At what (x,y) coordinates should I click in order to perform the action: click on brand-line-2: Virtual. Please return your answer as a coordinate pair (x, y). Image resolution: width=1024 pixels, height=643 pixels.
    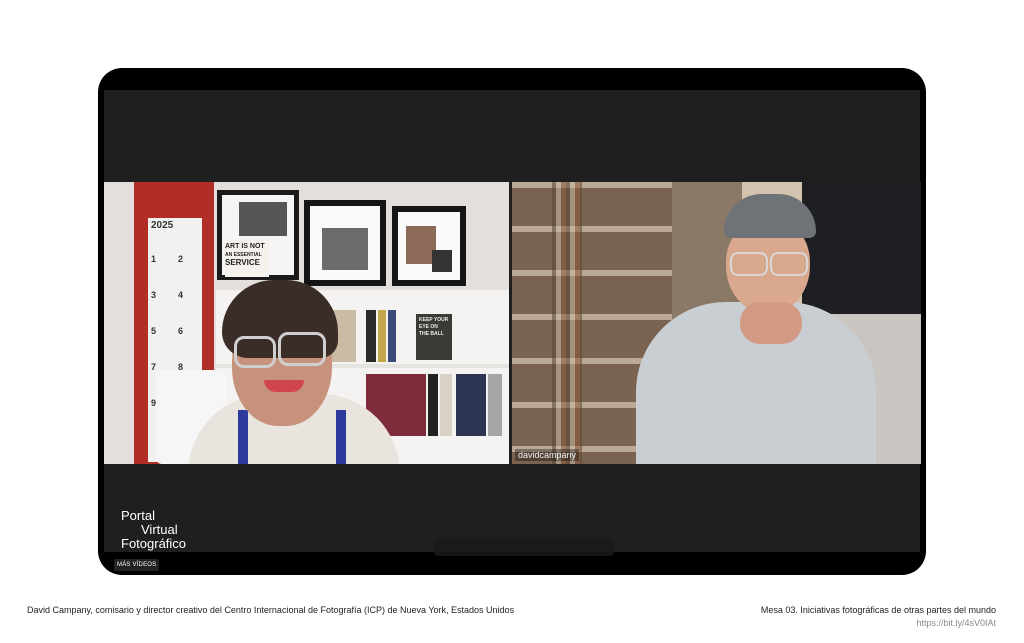
    Looking at the image, I should click on (159, 529).